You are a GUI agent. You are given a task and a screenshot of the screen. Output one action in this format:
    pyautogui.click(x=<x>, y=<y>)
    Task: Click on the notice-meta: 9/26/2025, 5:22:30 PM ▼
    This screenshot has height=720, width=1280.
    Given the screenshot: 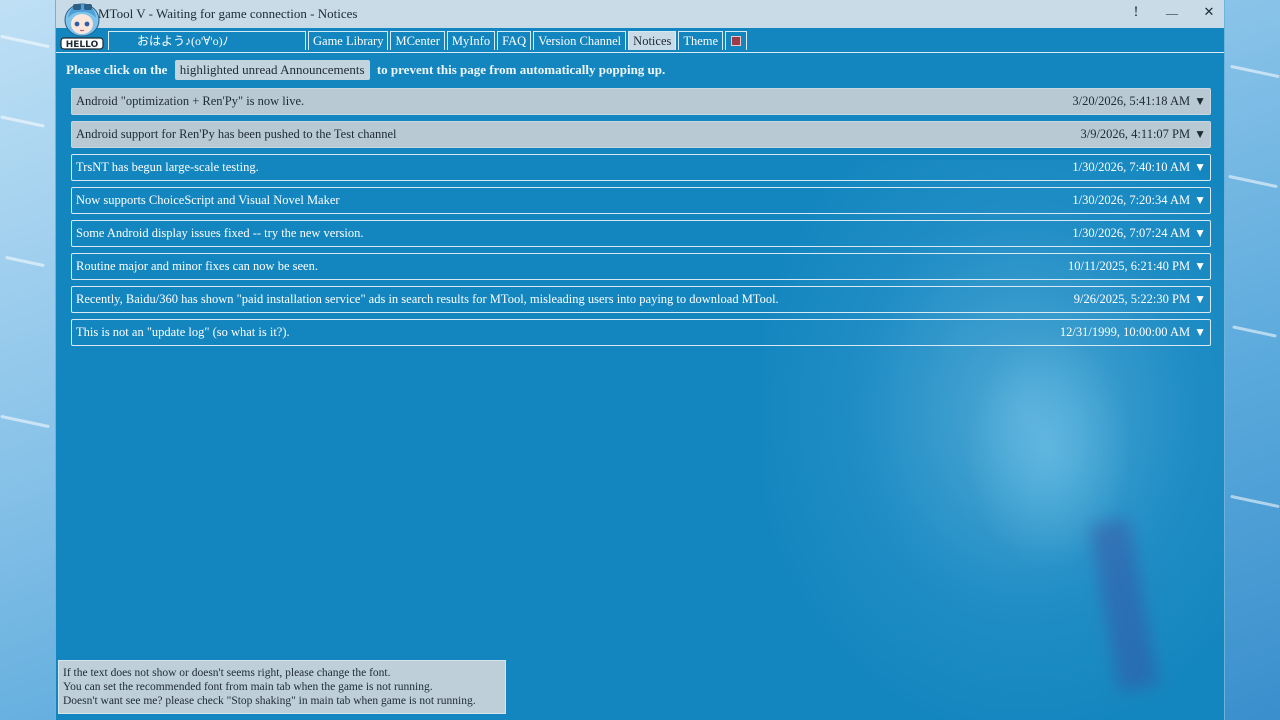 What is the action you would take?
    pyautogui.click(x=1140, y=299)
    